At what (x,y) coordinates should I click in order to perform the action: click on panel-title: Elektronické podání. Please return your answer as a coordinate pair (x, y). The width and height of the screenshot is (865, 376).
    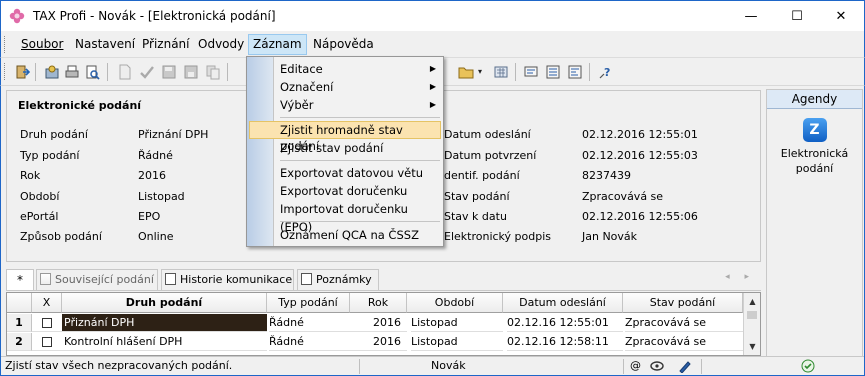
    Looking at the image, I should click on (80, 105).